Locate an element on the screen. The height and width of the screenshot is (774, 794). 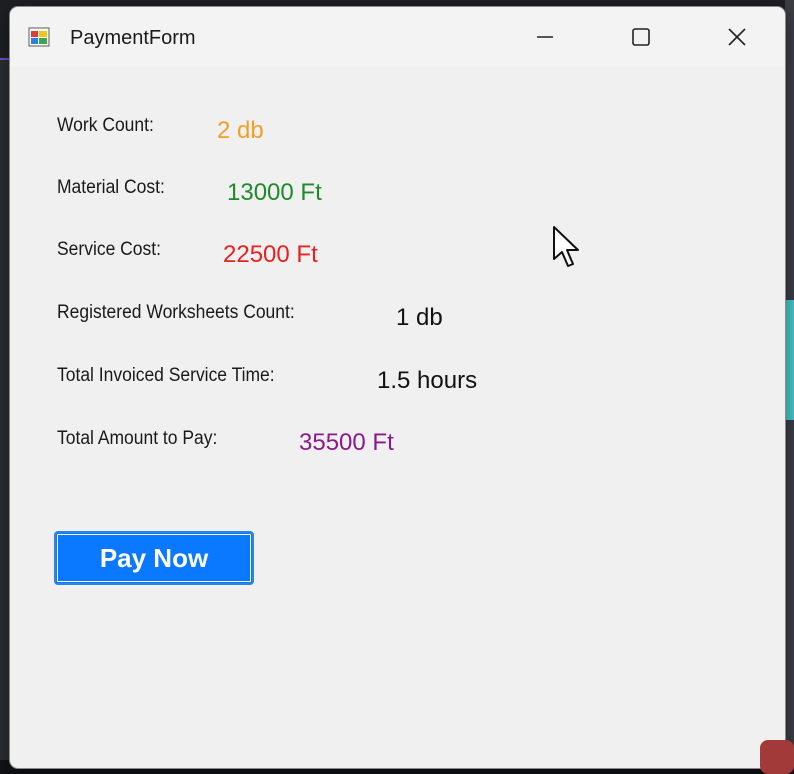
window-title: PaymentForm is located at coordinates (133, 38).